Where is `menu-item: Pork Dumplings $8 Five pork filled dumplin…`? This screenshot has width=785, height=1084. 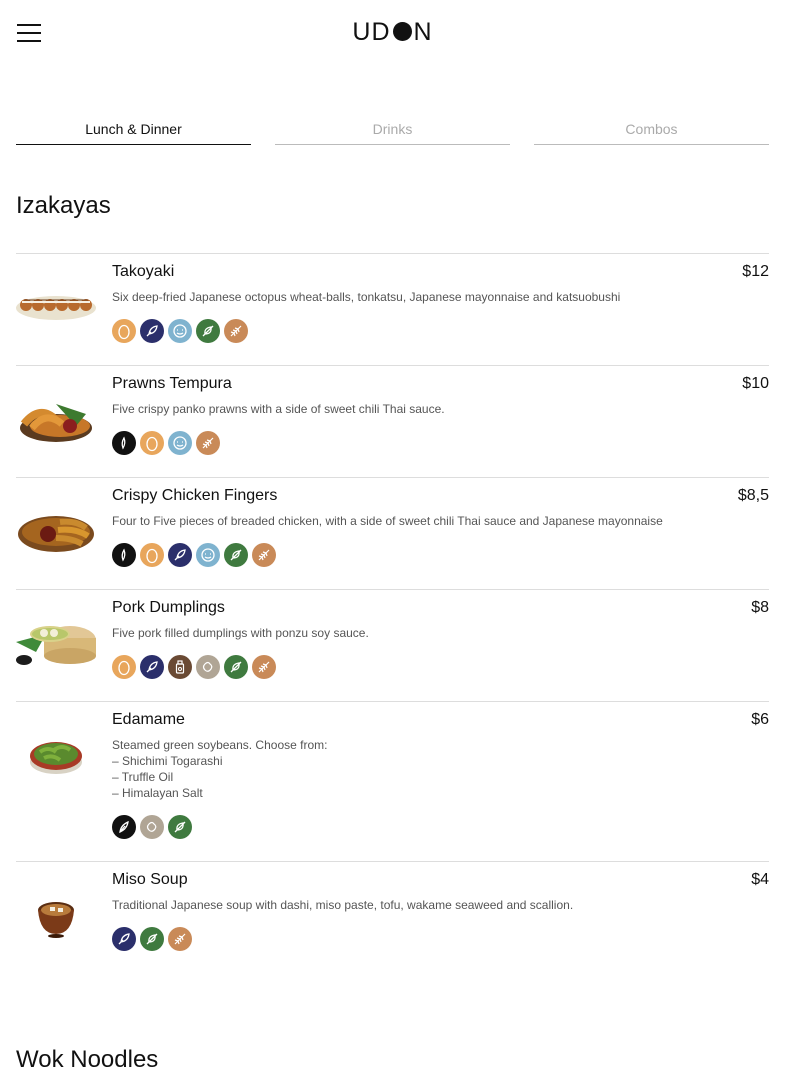
menu-item: Pork Dumplings $8 Five pork filled dumplin… is located at coordinates (392, 645).